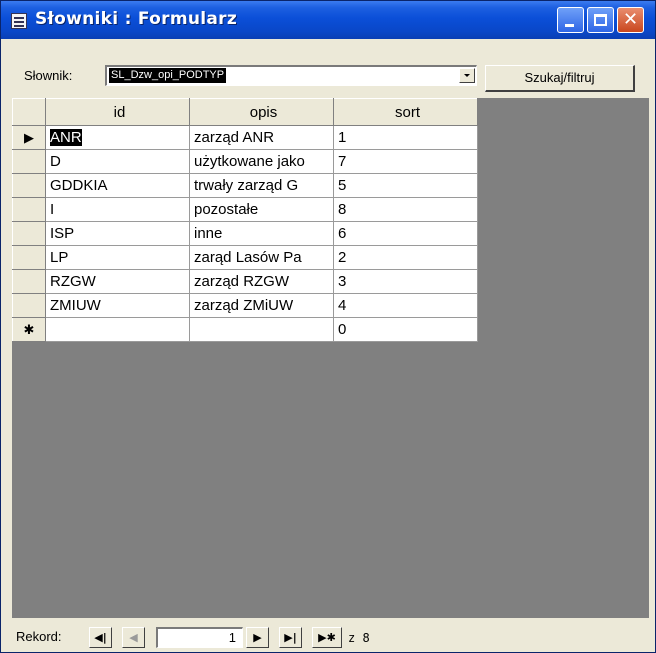  What do you see at coordinates (117, 305) in the screenshot?
I see `cell-id: ZMIUW` at bounding box center [117, 305].